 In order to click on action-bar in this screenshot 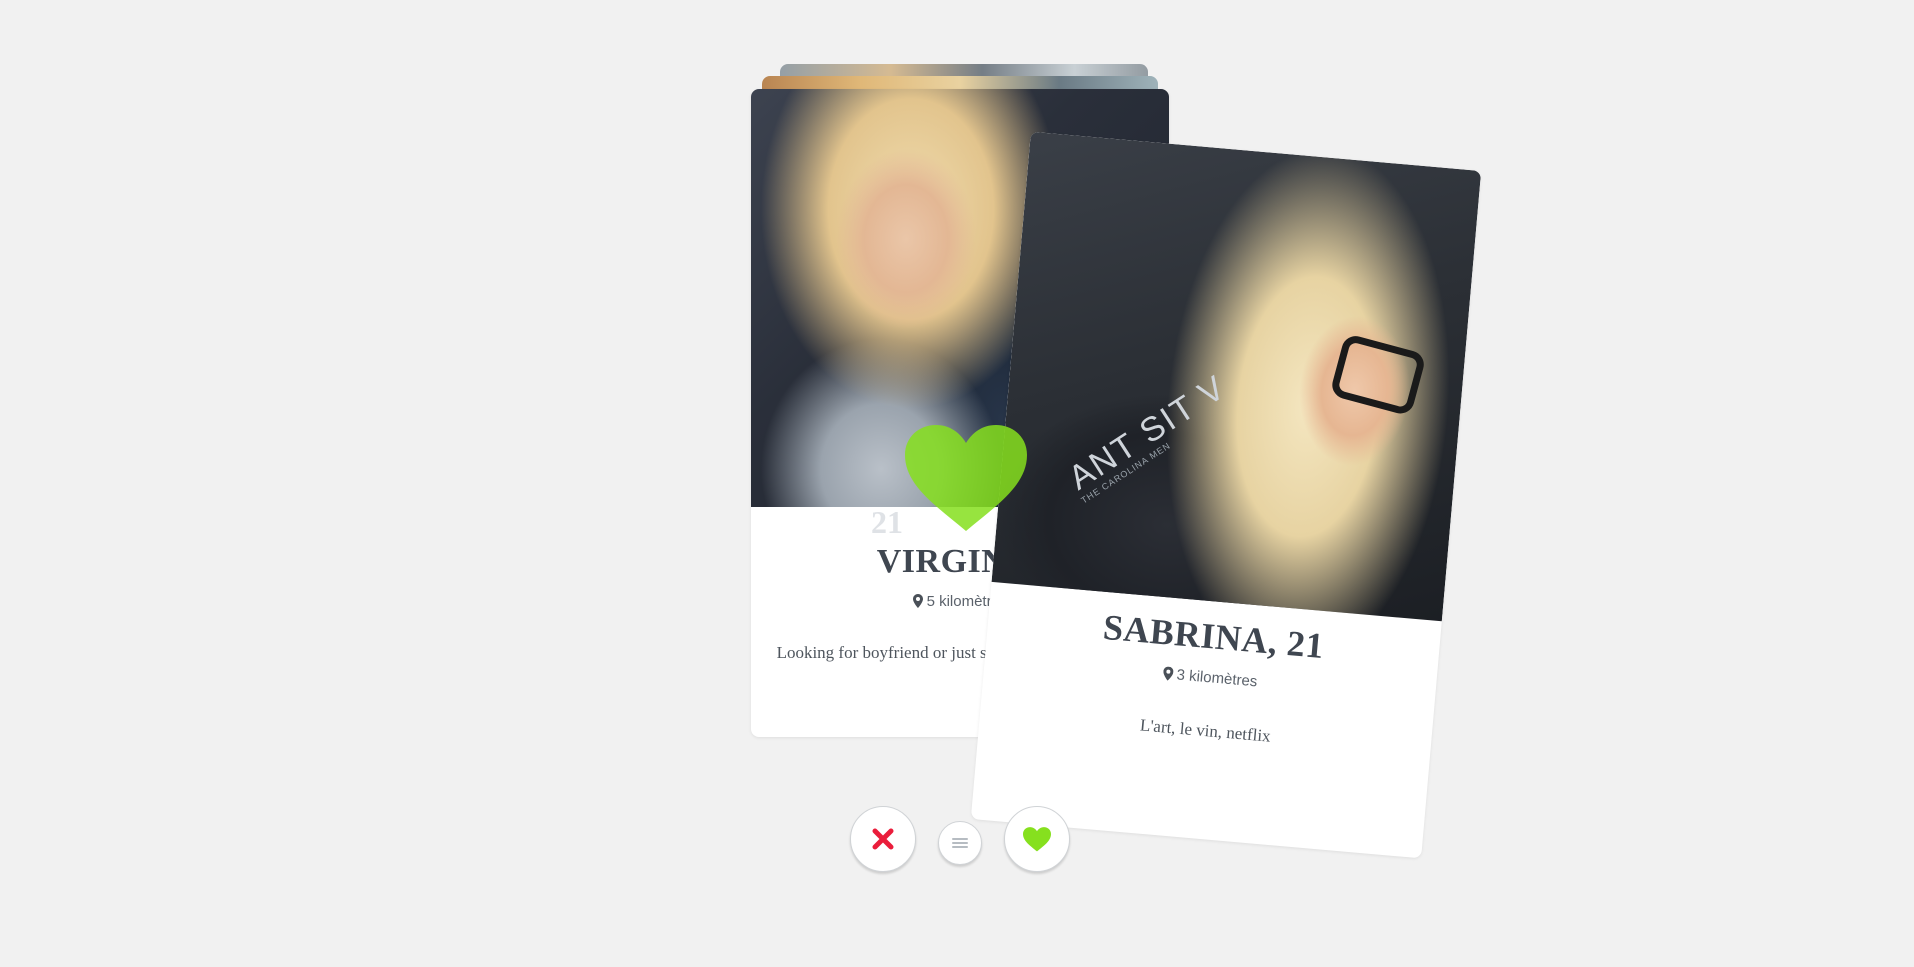, I will do `click(960, 841)`.